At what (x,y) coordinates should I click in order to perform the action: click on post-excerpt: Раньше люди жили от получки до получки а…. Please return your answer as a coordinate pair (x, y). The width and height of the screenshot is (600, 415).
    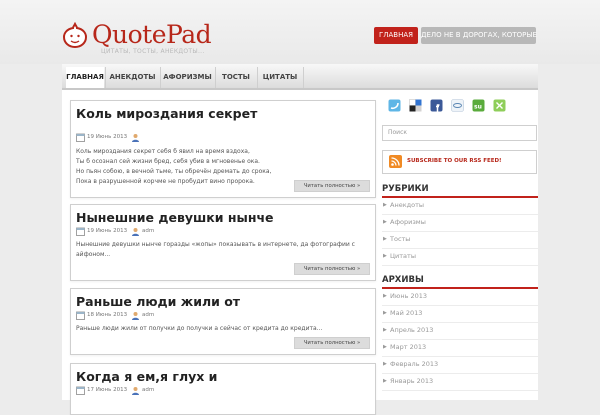
    Looking at the image, I should click on (199, 328).